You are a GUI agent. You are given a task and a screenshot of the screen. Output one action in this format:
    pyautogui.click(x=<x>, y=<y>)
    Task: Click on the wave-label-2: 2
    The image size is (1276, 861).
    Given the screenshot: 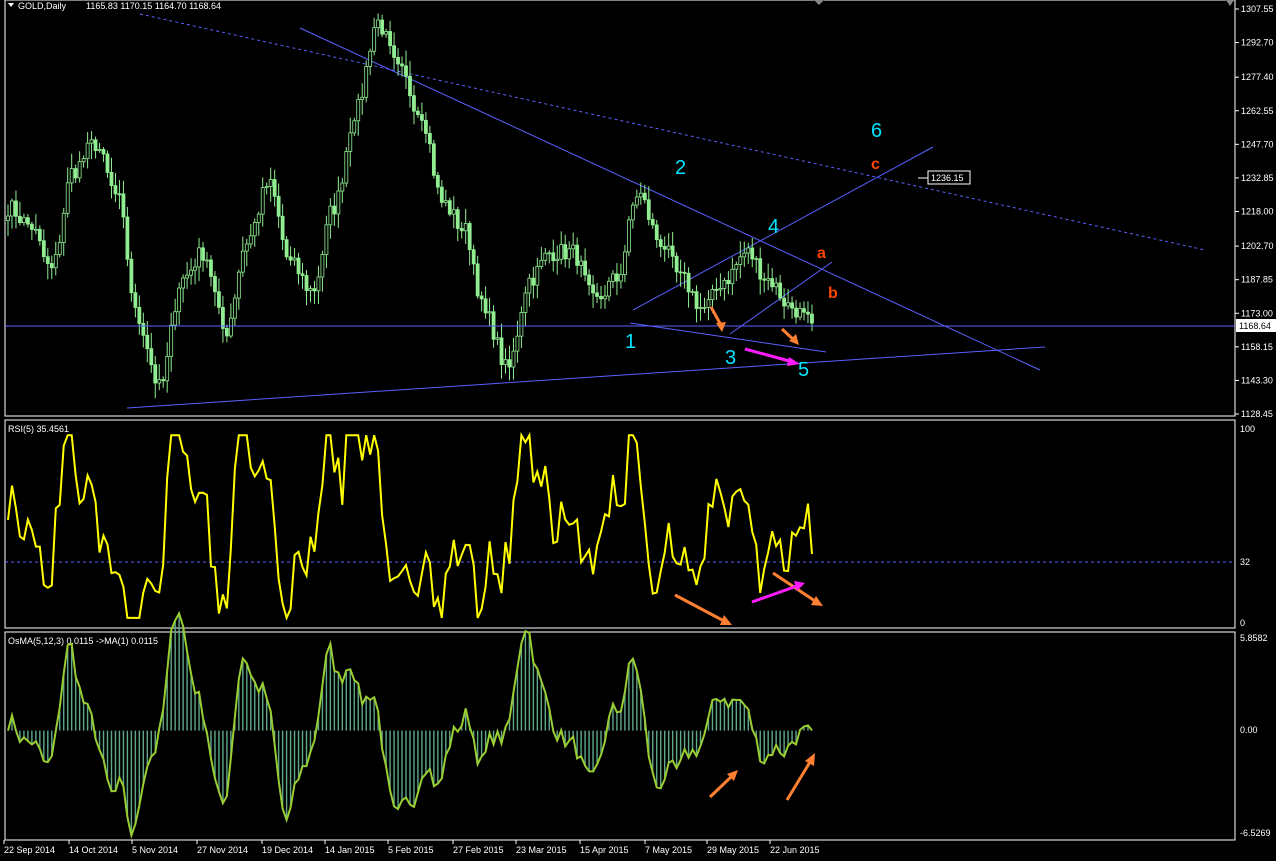 What is the action you would take?
    pyautogui.click(x=680, y=168)
    